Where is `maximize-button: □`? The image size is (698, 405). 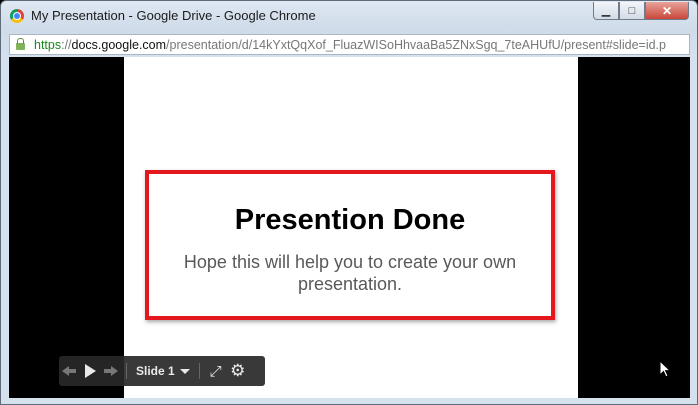 maximize-button: □ is located at coordinates (632, 11).